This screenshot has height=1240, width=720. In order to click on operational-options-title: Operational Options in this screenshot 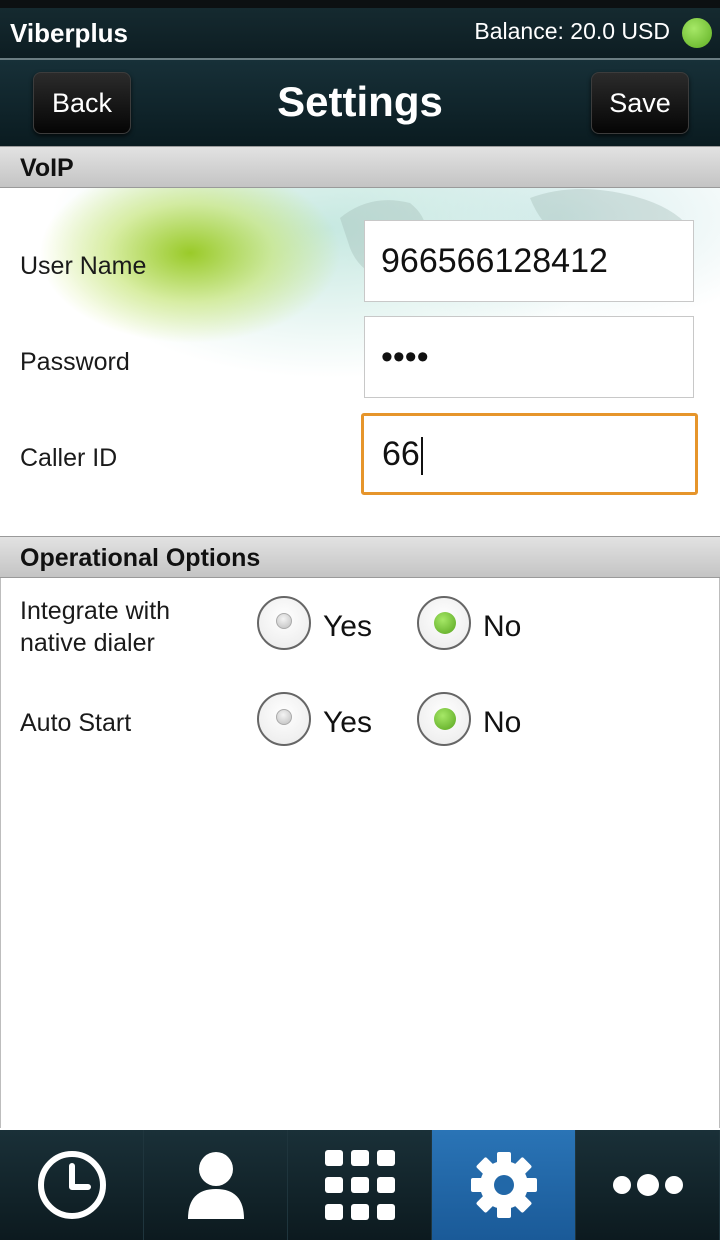, I will do `click(140, 558)`.